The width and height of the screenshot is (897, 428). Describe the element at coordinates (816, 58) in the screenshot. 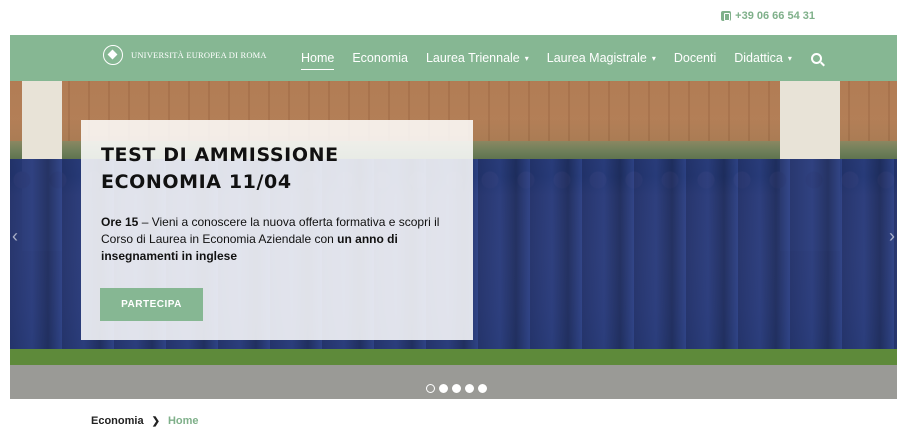

I see `search-icon` at that location.